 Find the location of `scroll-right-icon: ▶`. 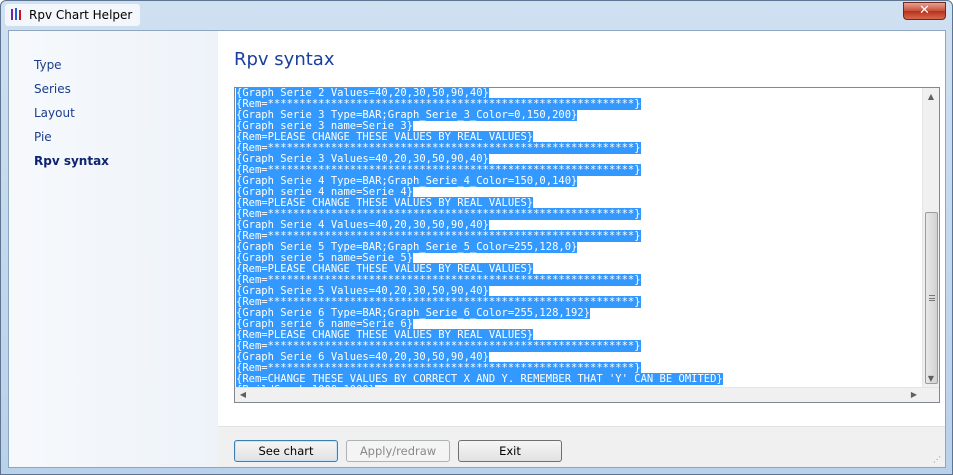

scroll-right-icon: ▶ is located at coordinates (914, 394).